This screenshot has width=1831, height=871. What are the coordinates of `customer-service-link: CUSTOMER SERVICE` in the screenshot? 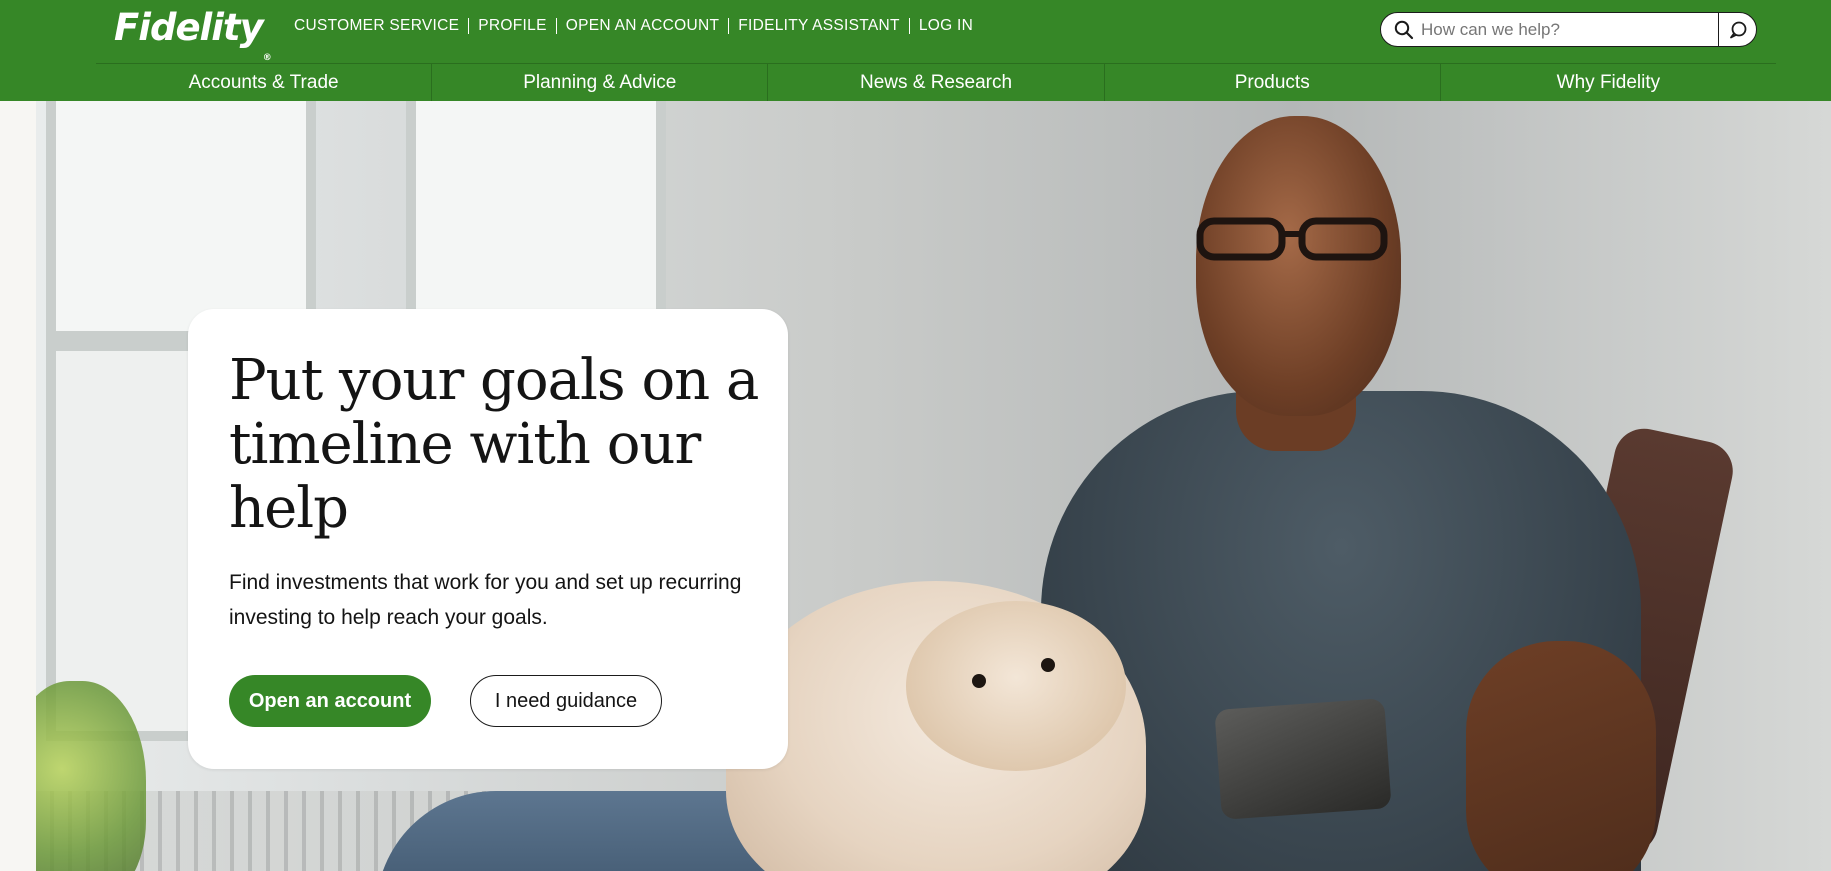 It's located at (376, 26).